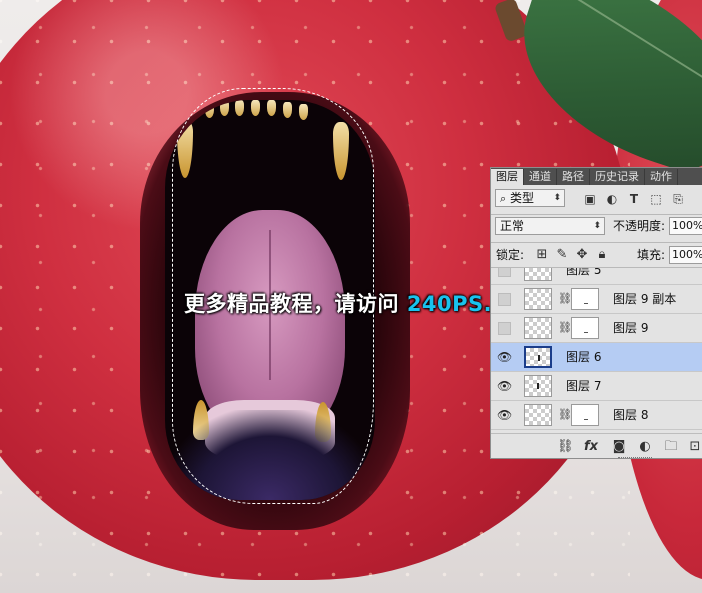 The image size is (702, 593). Describe the element at coordinates (503, 198) in the screenshot. I see `search-icon: ⌕` at that location.